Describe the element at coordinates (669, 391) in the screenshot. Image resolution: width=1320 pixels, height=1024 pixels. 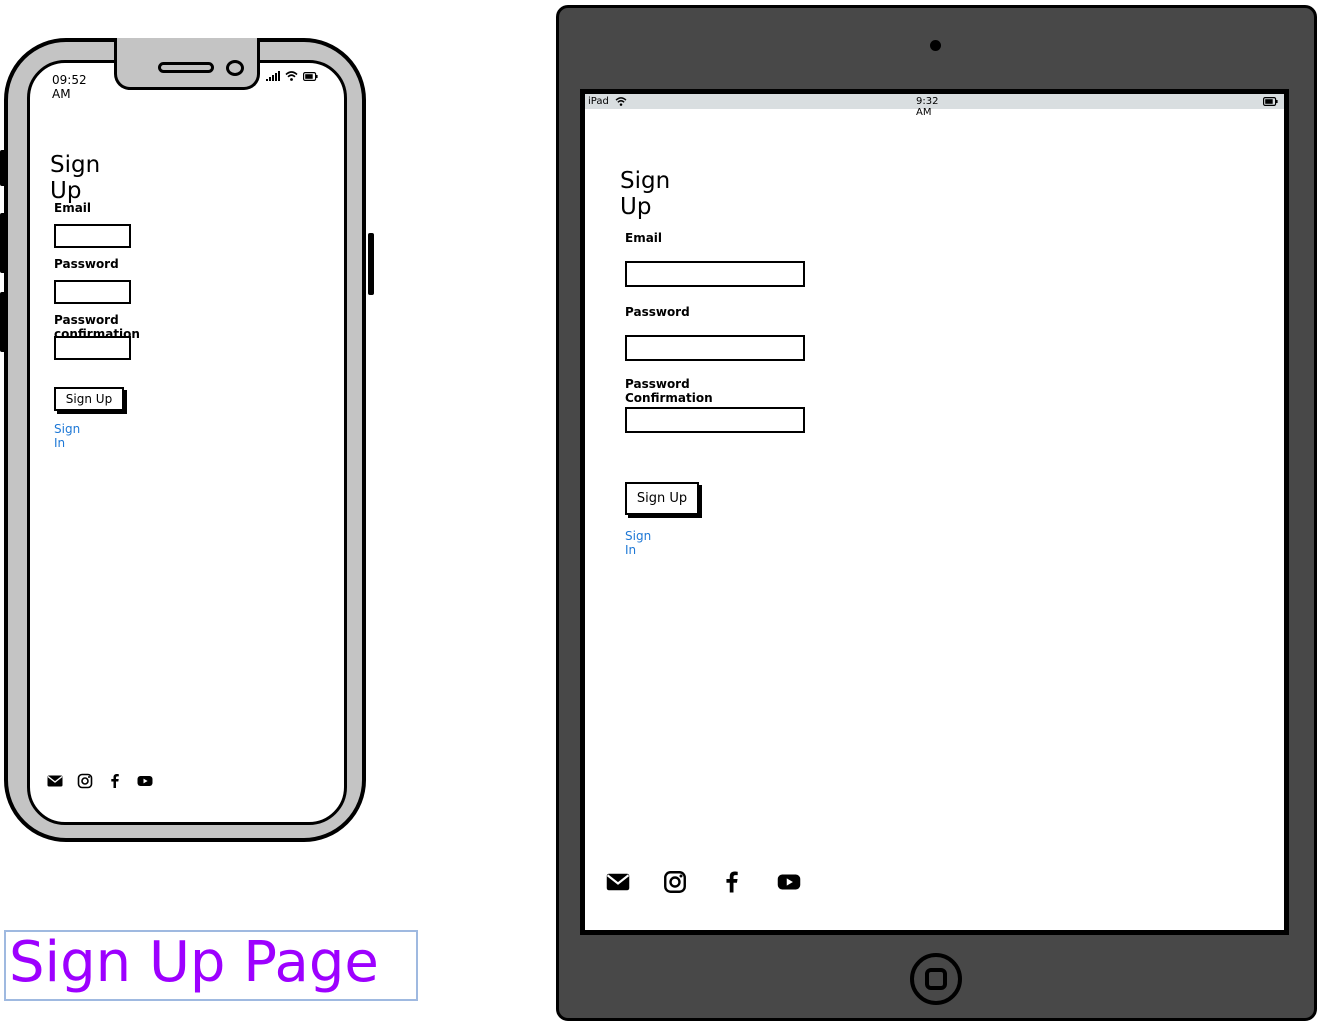
I see `password-confirmation-label: Password Confirmation` at that location.